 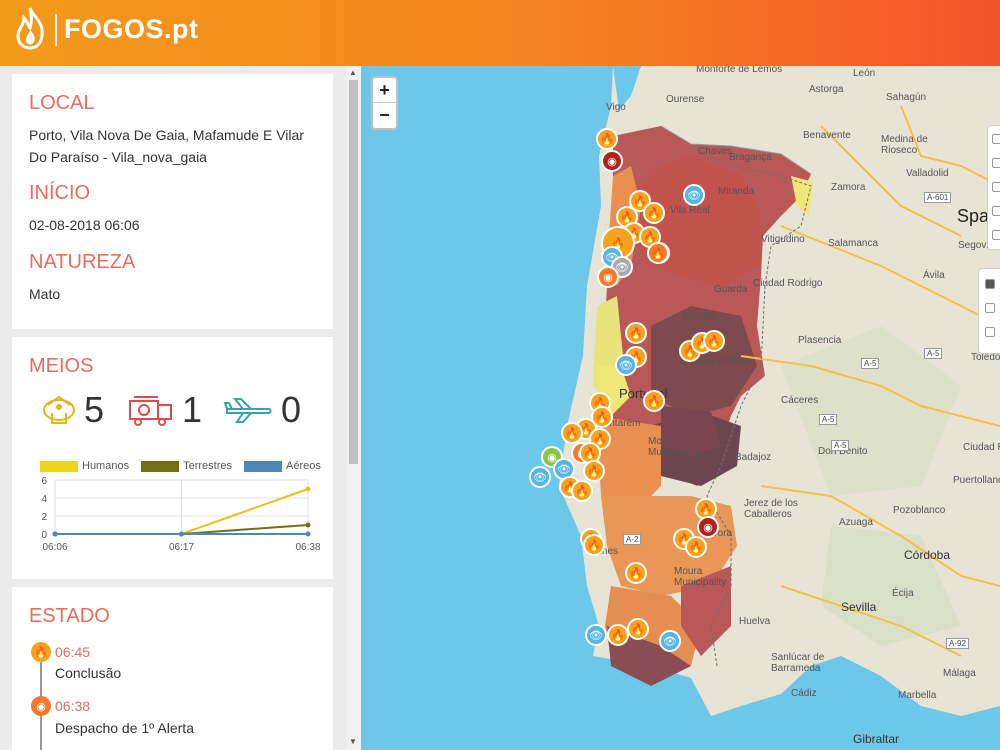 What do you see at coordinates (61, 366) in the screenshot?
I see `meios-title: MEIOS` at bounding box center [61, 366].